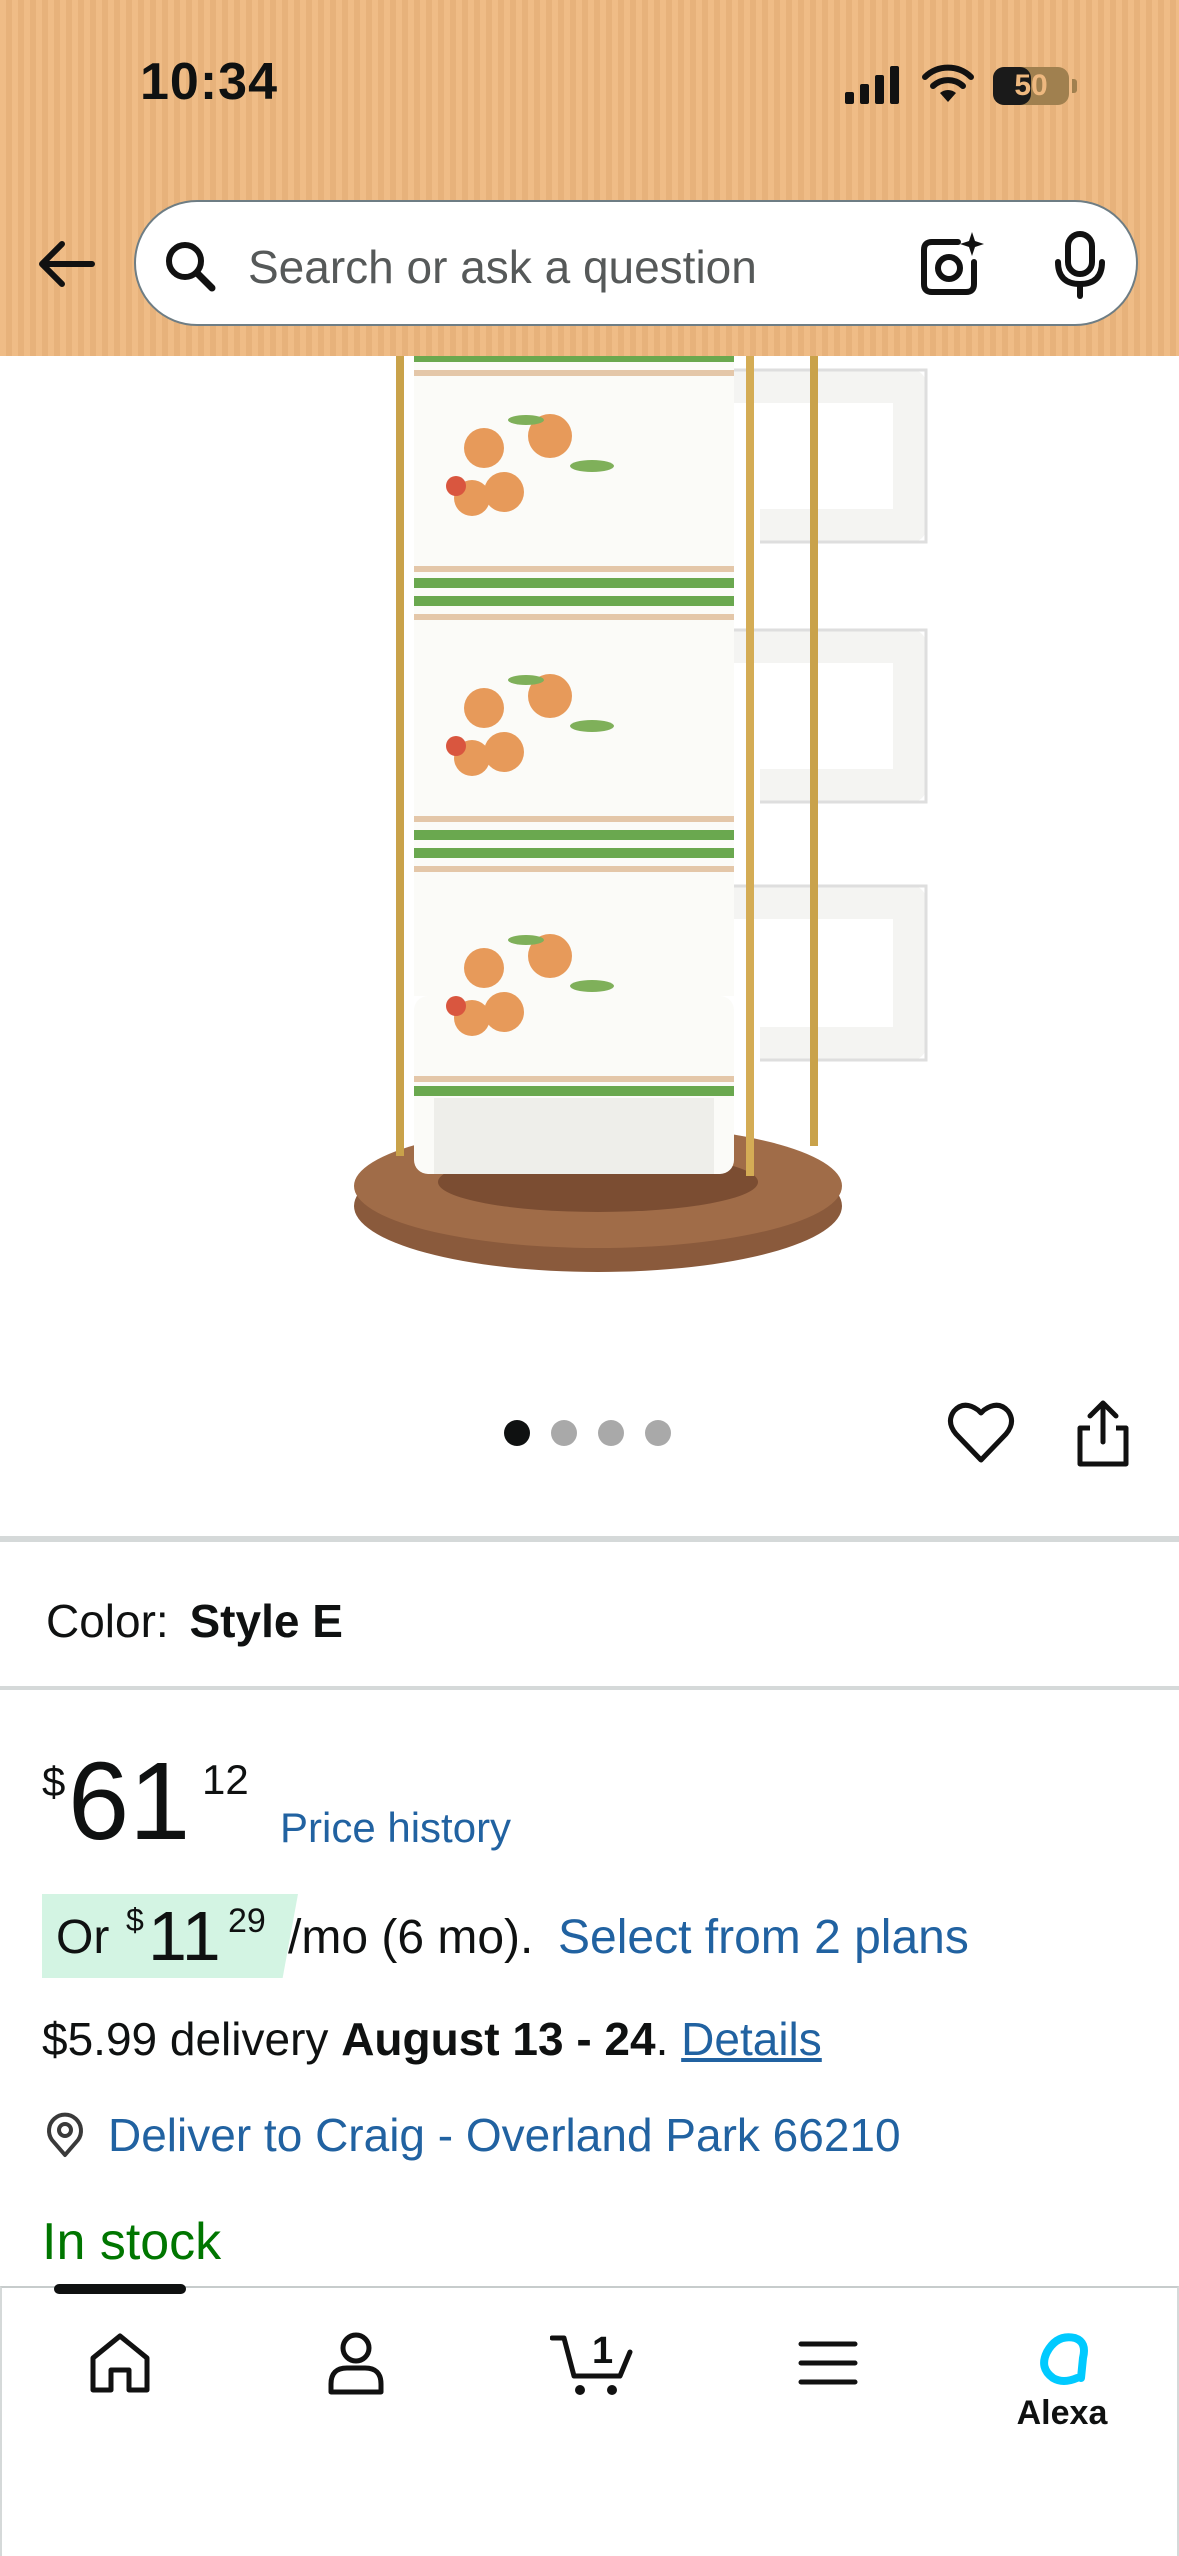 The image size is (1179, 2556). I want to click on alexa-icon, so click(1064, 2359).